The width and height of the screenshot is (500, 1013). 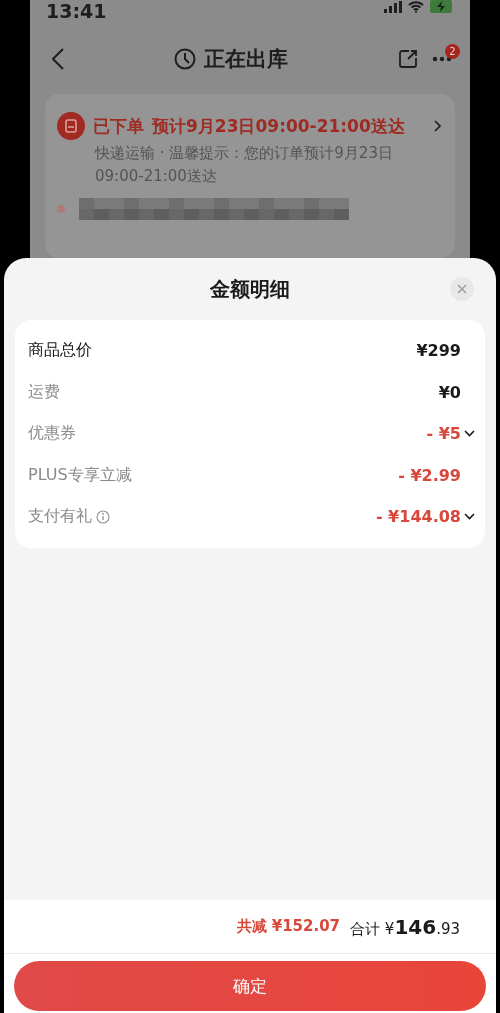 What do you see at coordinates (250, 986) in the screenshot?
I see `confirm-button: 确定` at bounding box center [250, 986].